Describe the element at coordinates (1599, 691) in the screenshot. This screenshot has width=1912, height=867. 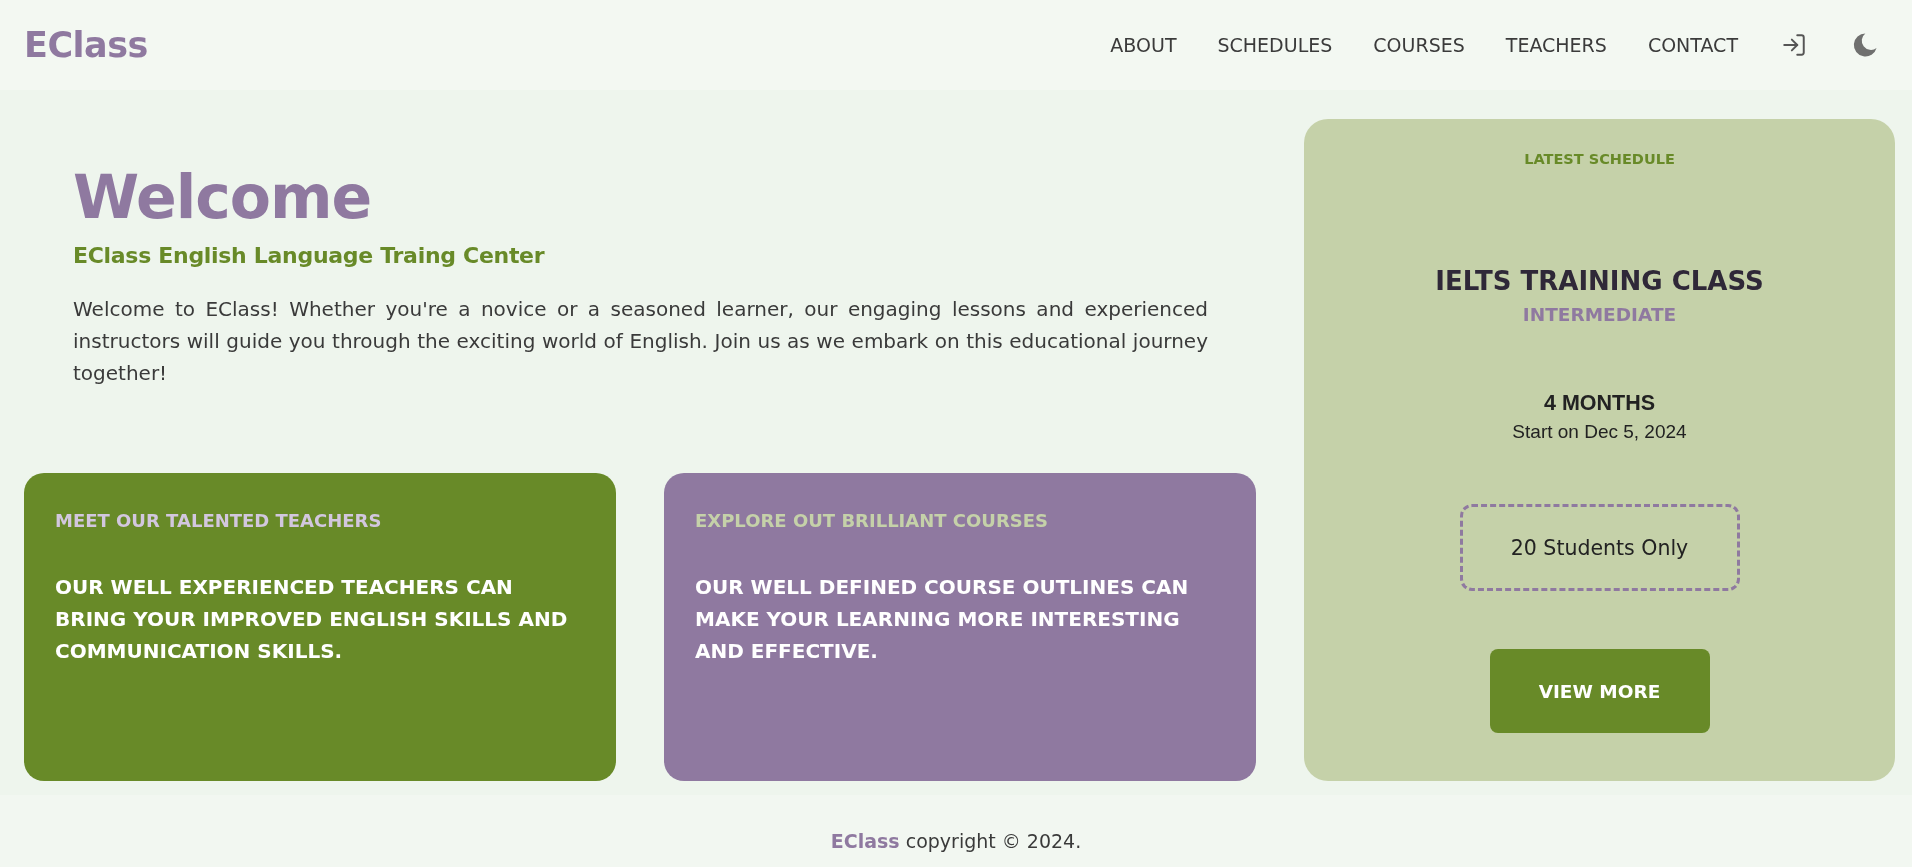
I see `view-more-button: VIEW MORE` at that location.